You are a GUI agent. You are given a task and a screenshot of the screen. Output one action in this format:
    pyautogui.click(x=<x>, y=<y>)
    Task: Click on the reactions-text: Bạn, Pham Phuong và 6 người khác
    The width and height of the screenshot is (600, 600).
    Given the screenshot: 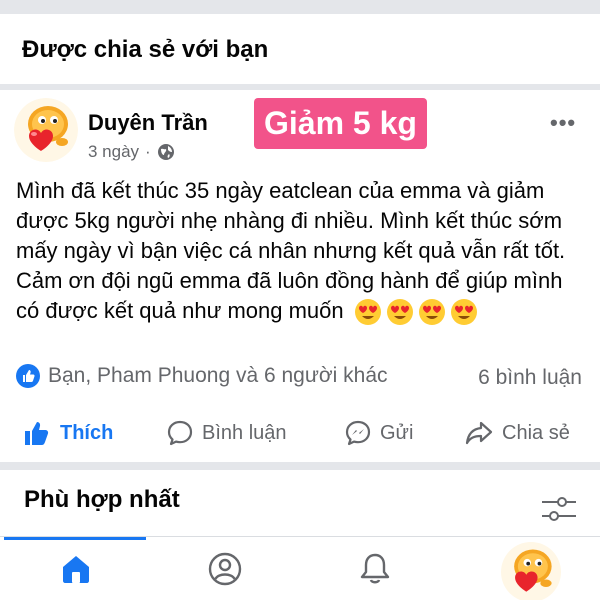 What is the action you would take?
    pyautogui.click(x=218, y=375)
    